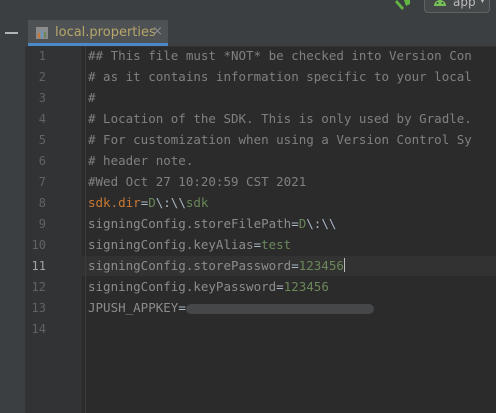  Describe the element at coordinates (292, 203) in the screenshot. I see `code-line: sdk.dir=D\:\\sdk` at that location.